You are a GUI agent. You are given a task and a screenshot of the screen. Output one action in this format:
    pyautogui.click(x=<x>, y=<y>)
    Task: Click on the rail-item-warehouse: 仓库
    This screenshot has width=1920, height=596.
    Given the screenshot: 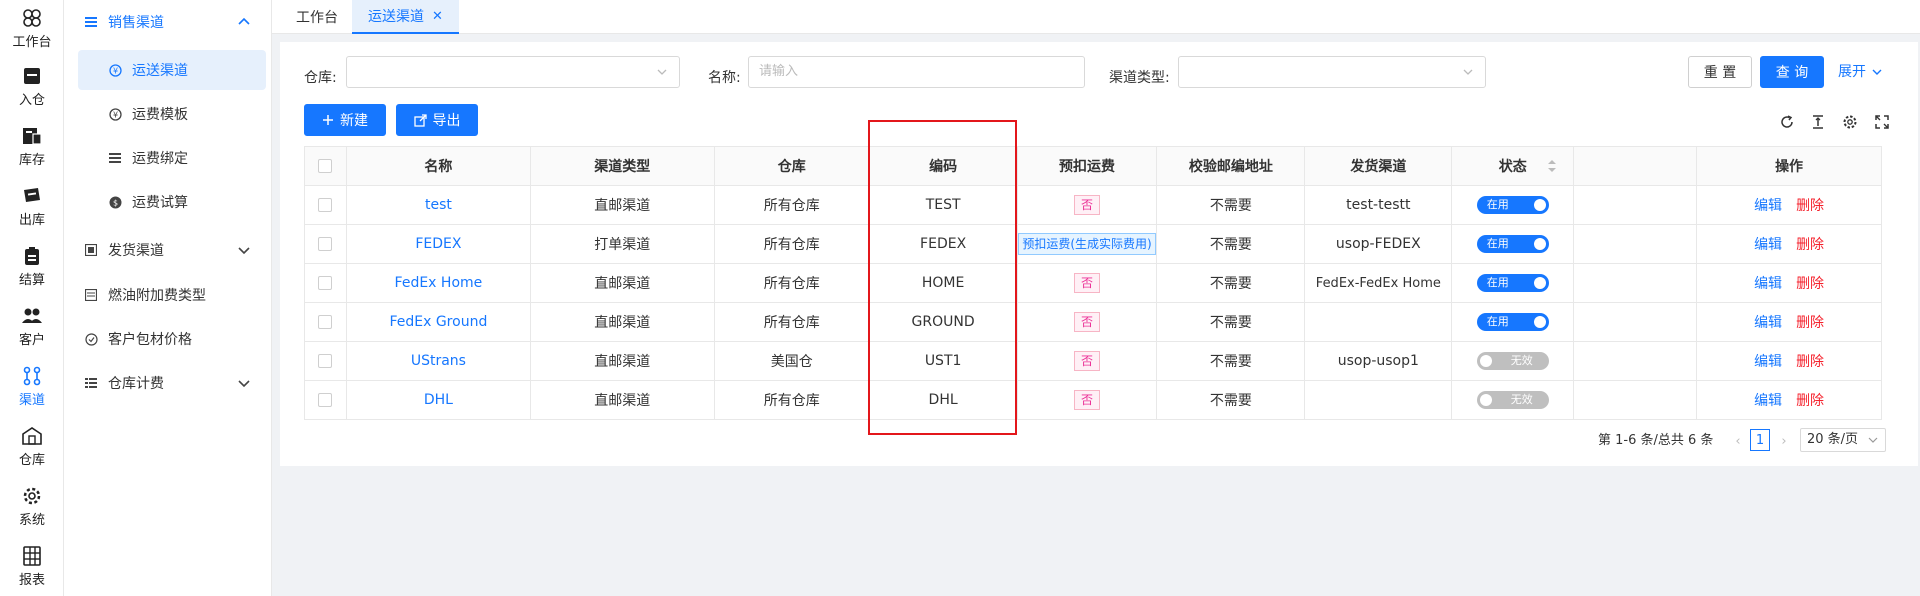 What is the action you would take?
    pyautogui.click(x=32, y=446)
    